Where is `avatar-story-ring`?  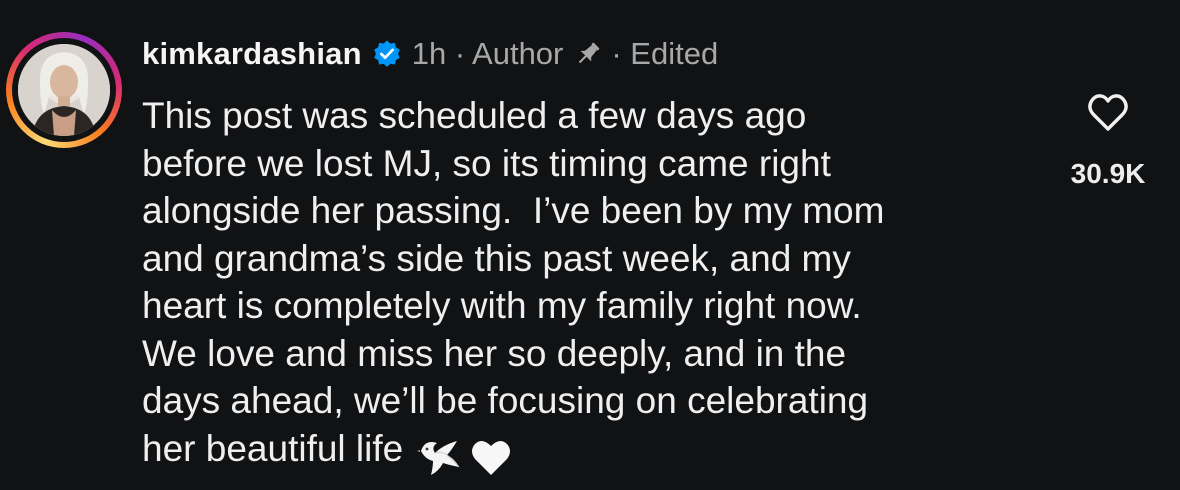
avatar-story-ring is located at coordinates (64, 90).